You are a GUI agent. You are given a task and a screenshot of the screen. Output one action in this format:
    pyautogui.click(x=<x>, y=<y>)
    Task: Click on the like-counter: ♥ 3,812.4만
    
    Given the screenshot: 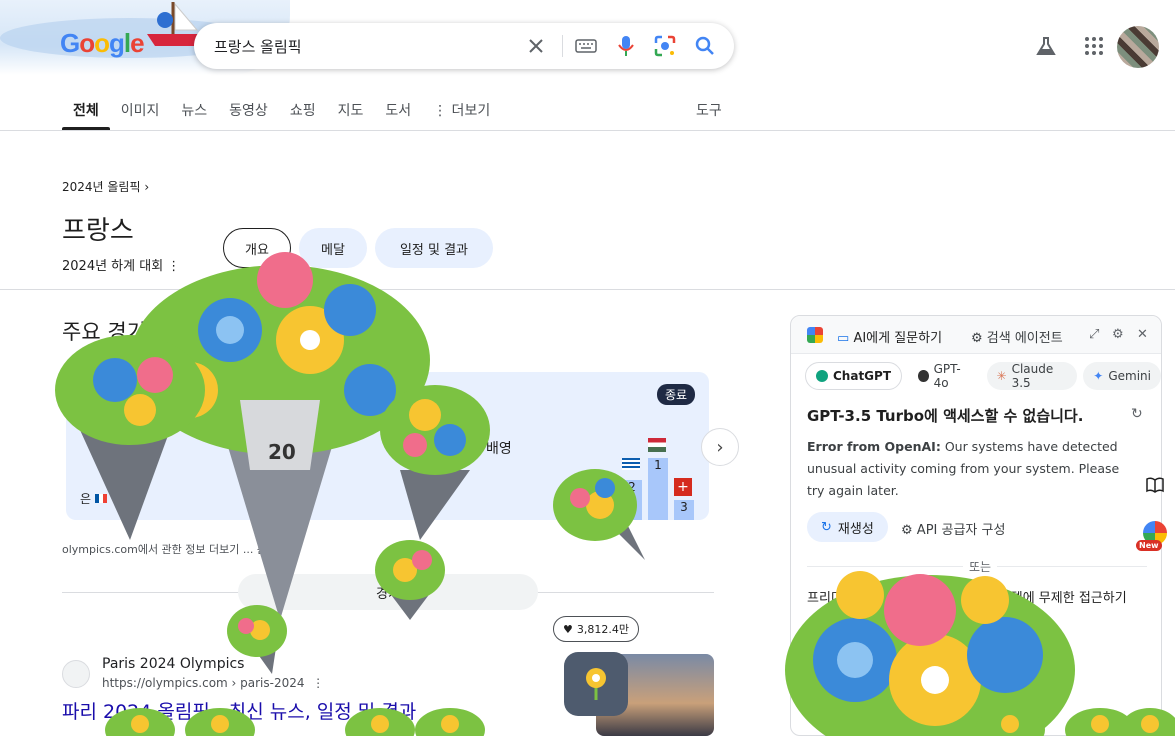 What is the action you would take?
    pyautogui.click(x=596, y=629)
    